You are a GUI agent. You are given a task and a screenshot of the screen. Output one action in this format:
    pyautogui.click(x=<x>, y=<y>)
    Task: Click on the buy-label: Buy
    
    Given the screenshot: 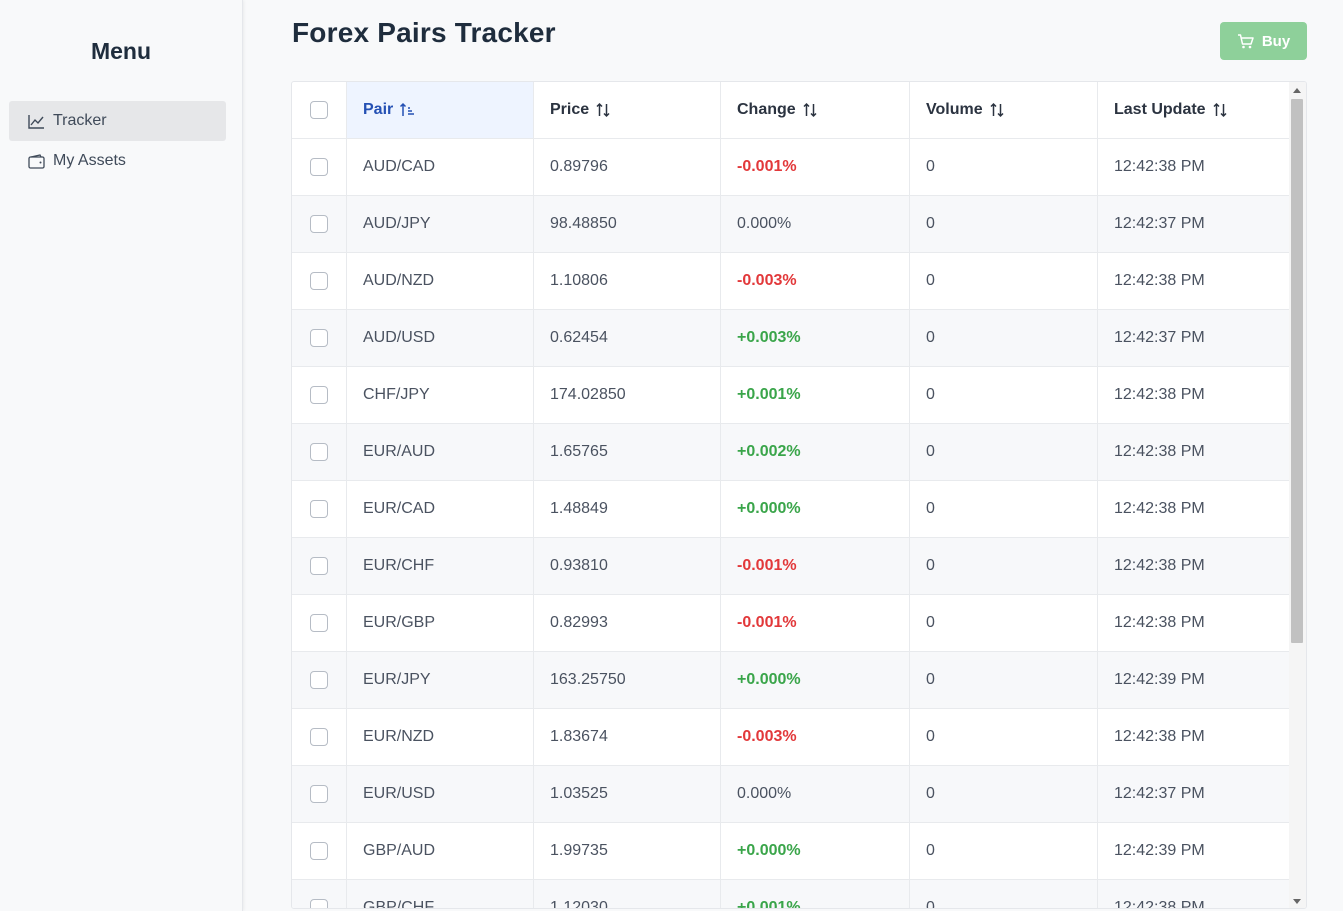 What is the action you would take?
    pyautogui.click(x=1276, y=41)
    